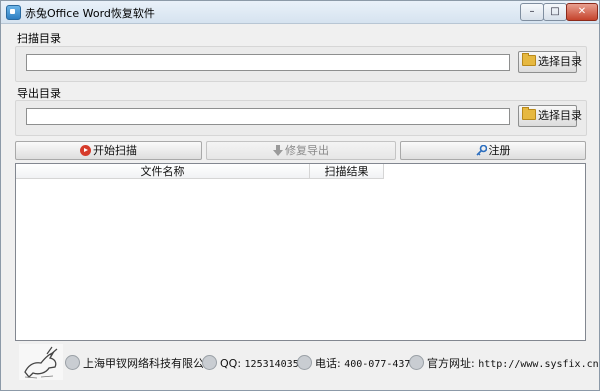  Describe the element at coordinates (39, 93) in the screenshot. I see `export-dir-label: 导出目录` at that location.